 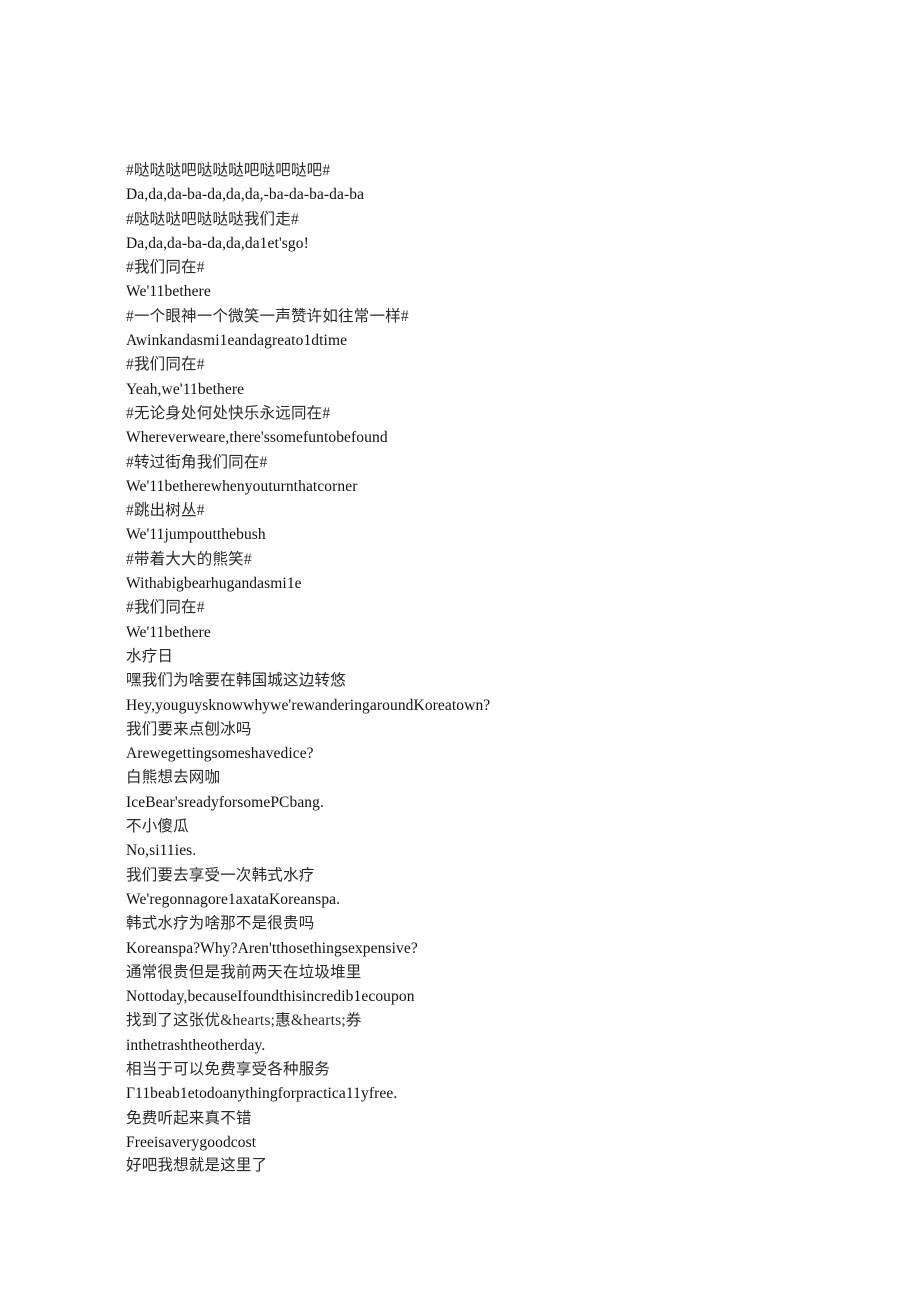 What do you see at coordinates (242, 486) in the screenshot?
I see `transcript-line: We'11betherewhenyouturnthatcorner` at bounding box center [242, 486].